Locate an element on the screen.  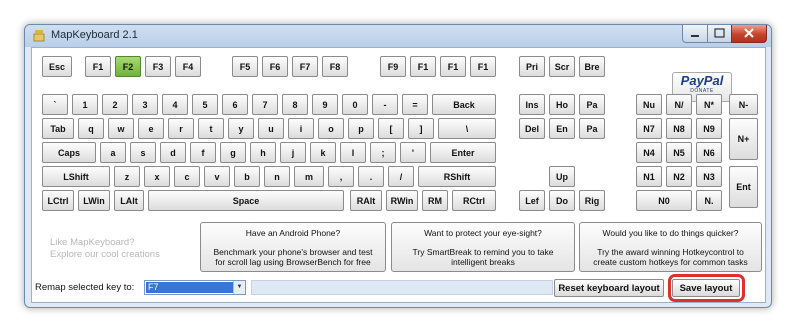
key-page-up: Pa is located at coordinates (592, 104).